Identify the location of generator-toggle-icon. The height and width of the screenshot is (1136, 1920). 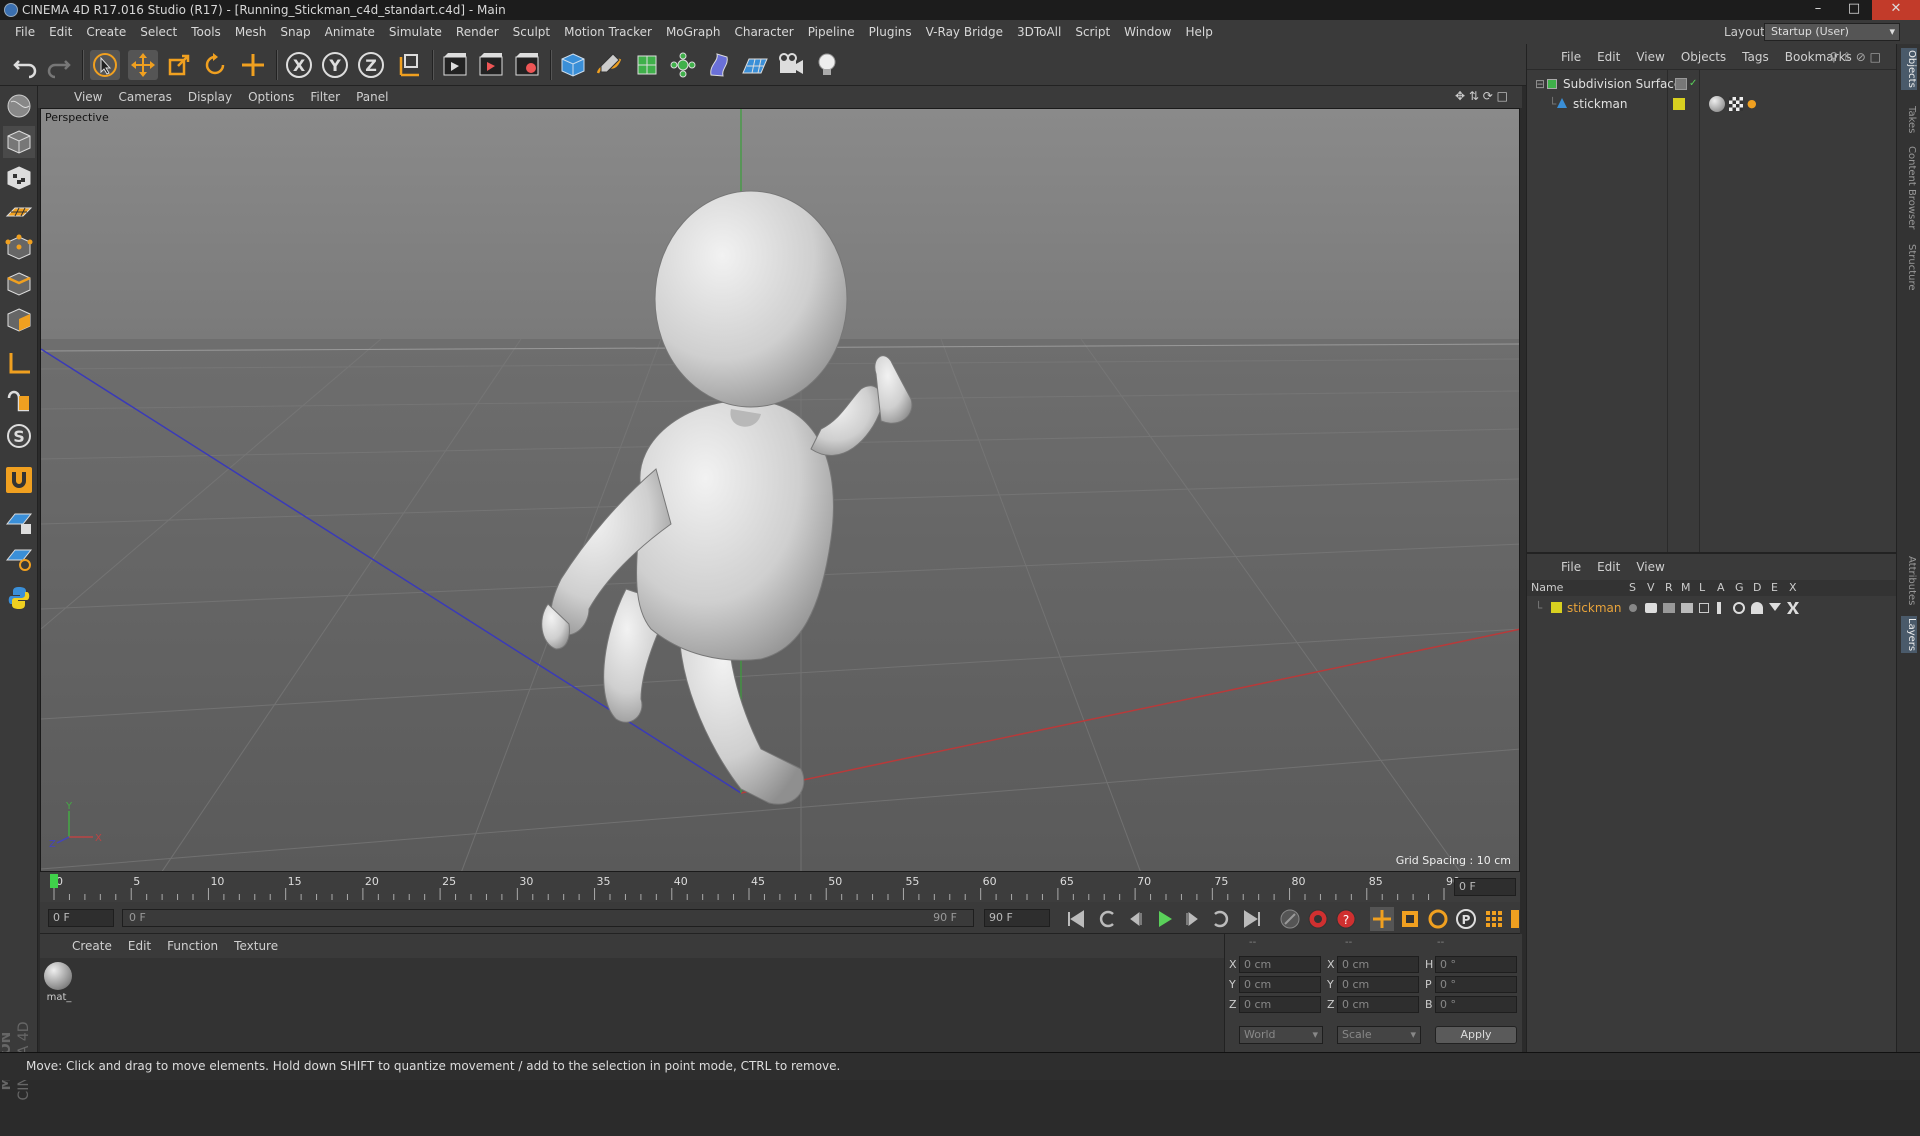
(1739, 608).